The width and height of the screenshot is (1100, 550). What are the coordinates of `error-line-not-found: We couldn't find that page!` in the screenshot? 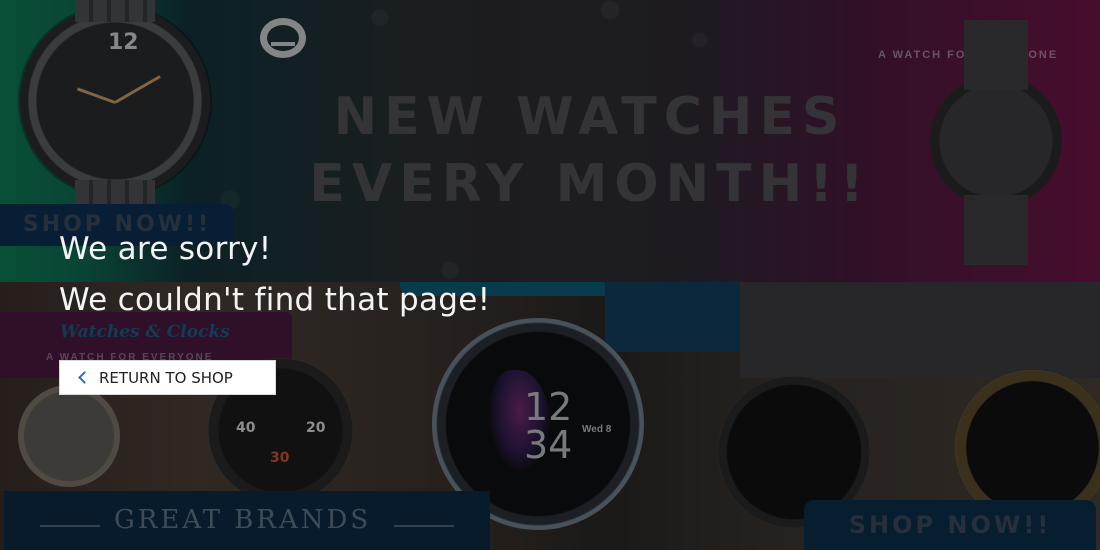 It's located at (275, 300).